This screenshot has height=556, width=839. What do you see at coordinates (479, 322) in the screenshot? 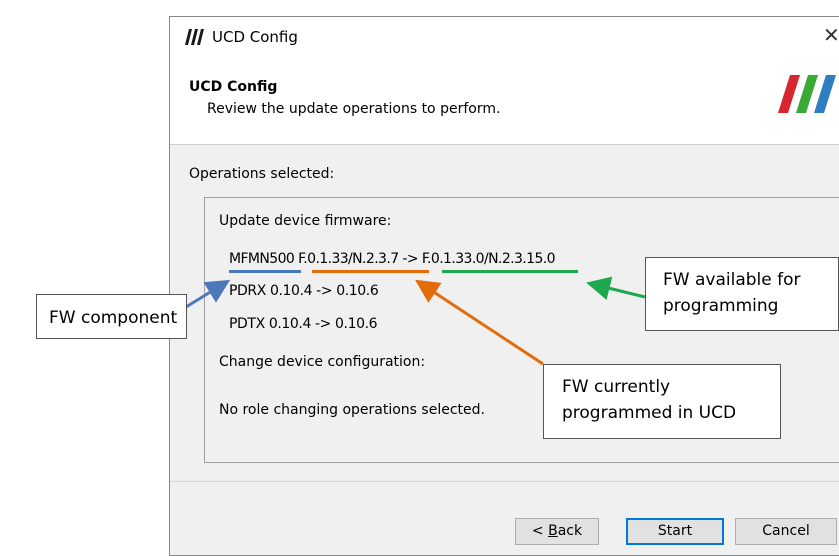
I see `fw-current-arrow` at bounding box center [479, 322].